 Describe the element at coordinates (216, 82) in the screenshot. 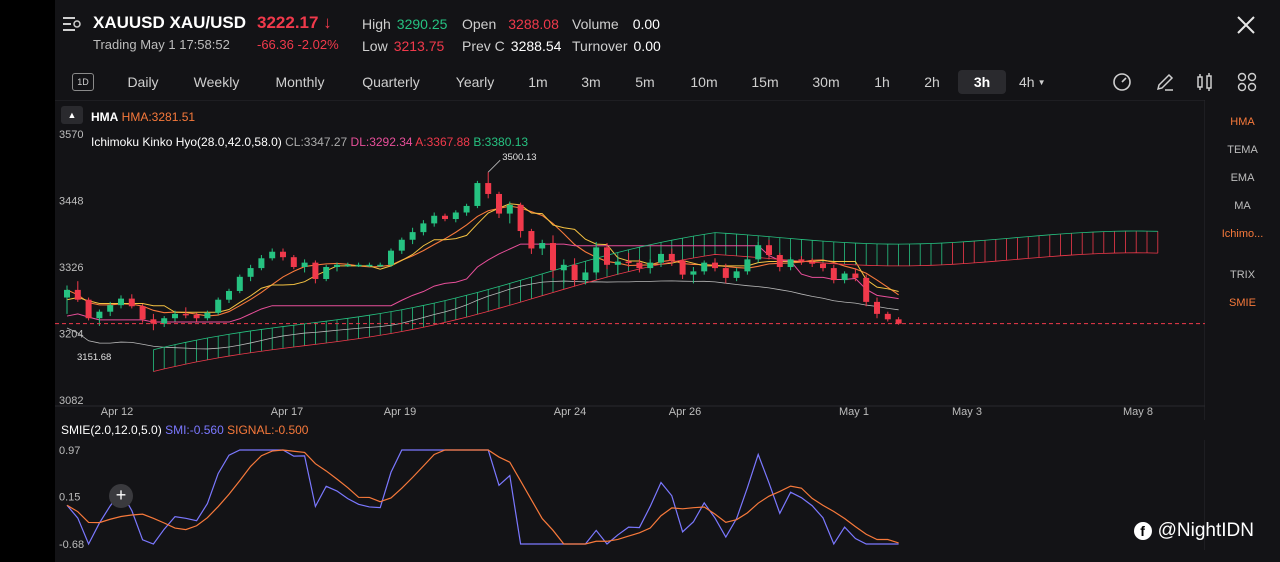

I see `tab-weekly: Weekly` at that location.